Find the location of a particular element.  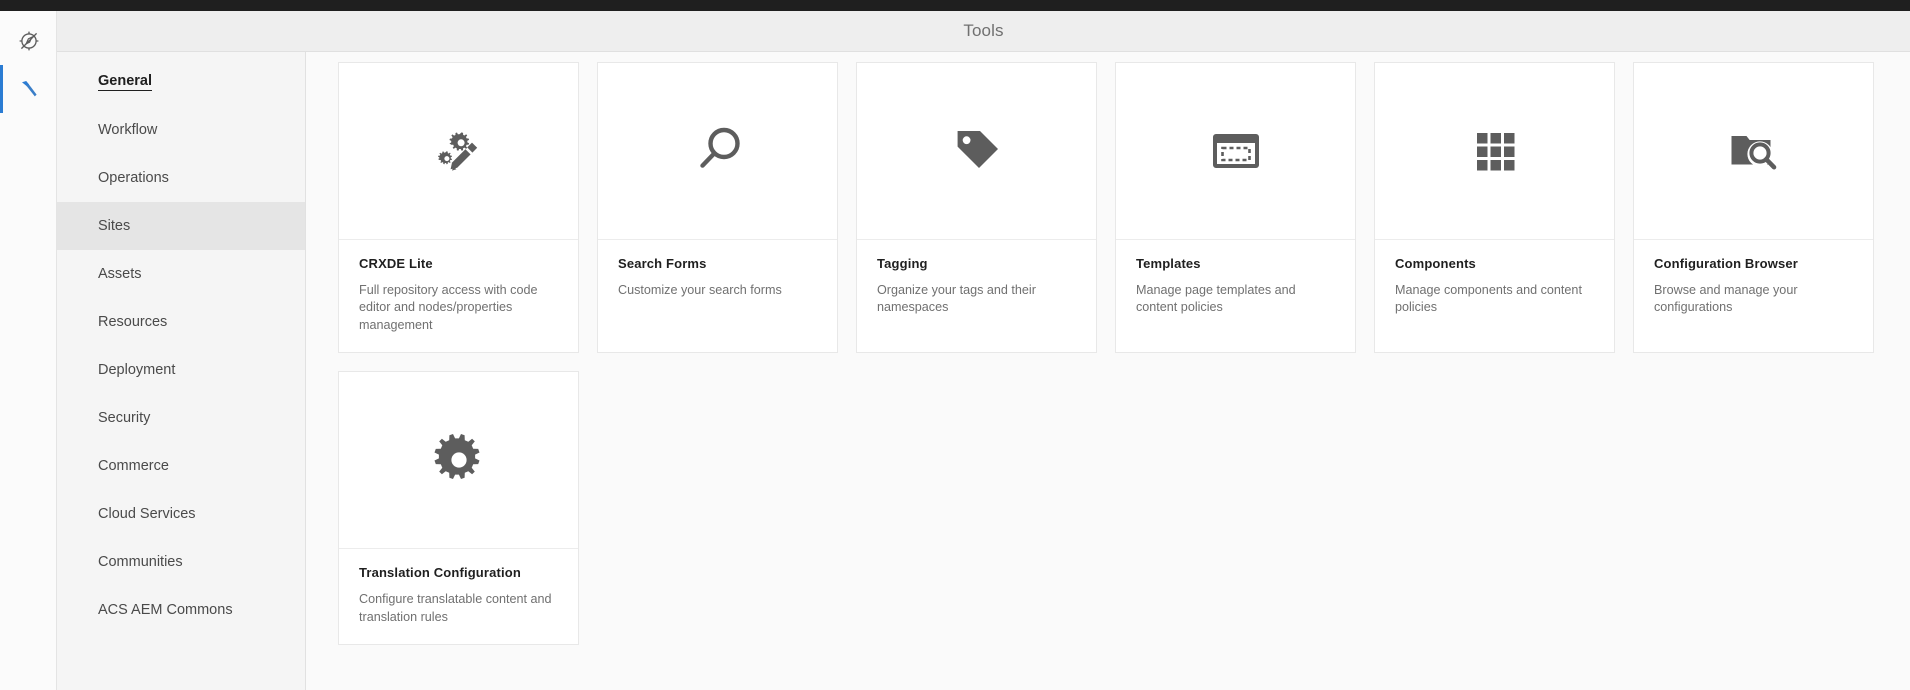

tool-card-title: Search Forms is located at coordinates (662, 263).